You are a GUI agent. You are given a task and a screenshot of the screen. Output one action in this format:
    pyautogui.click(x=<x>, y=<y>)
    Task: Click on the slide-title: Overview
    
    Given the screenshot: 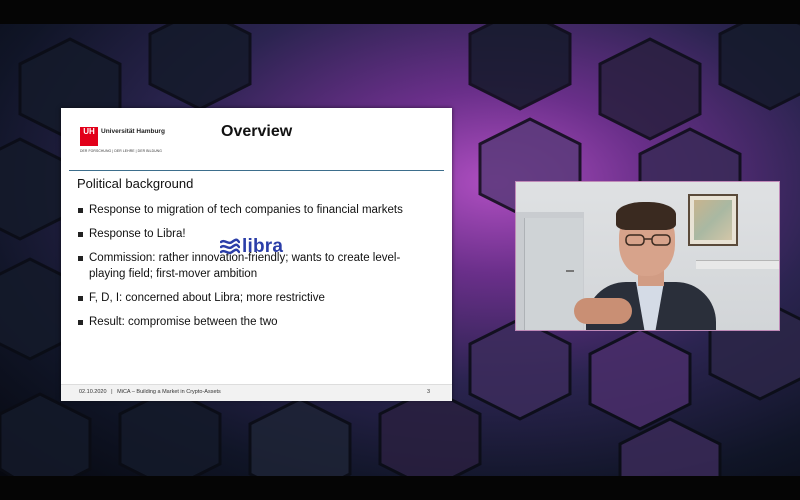 What is the action you would take?
    pyautogui.click(x=257, y=131)
    